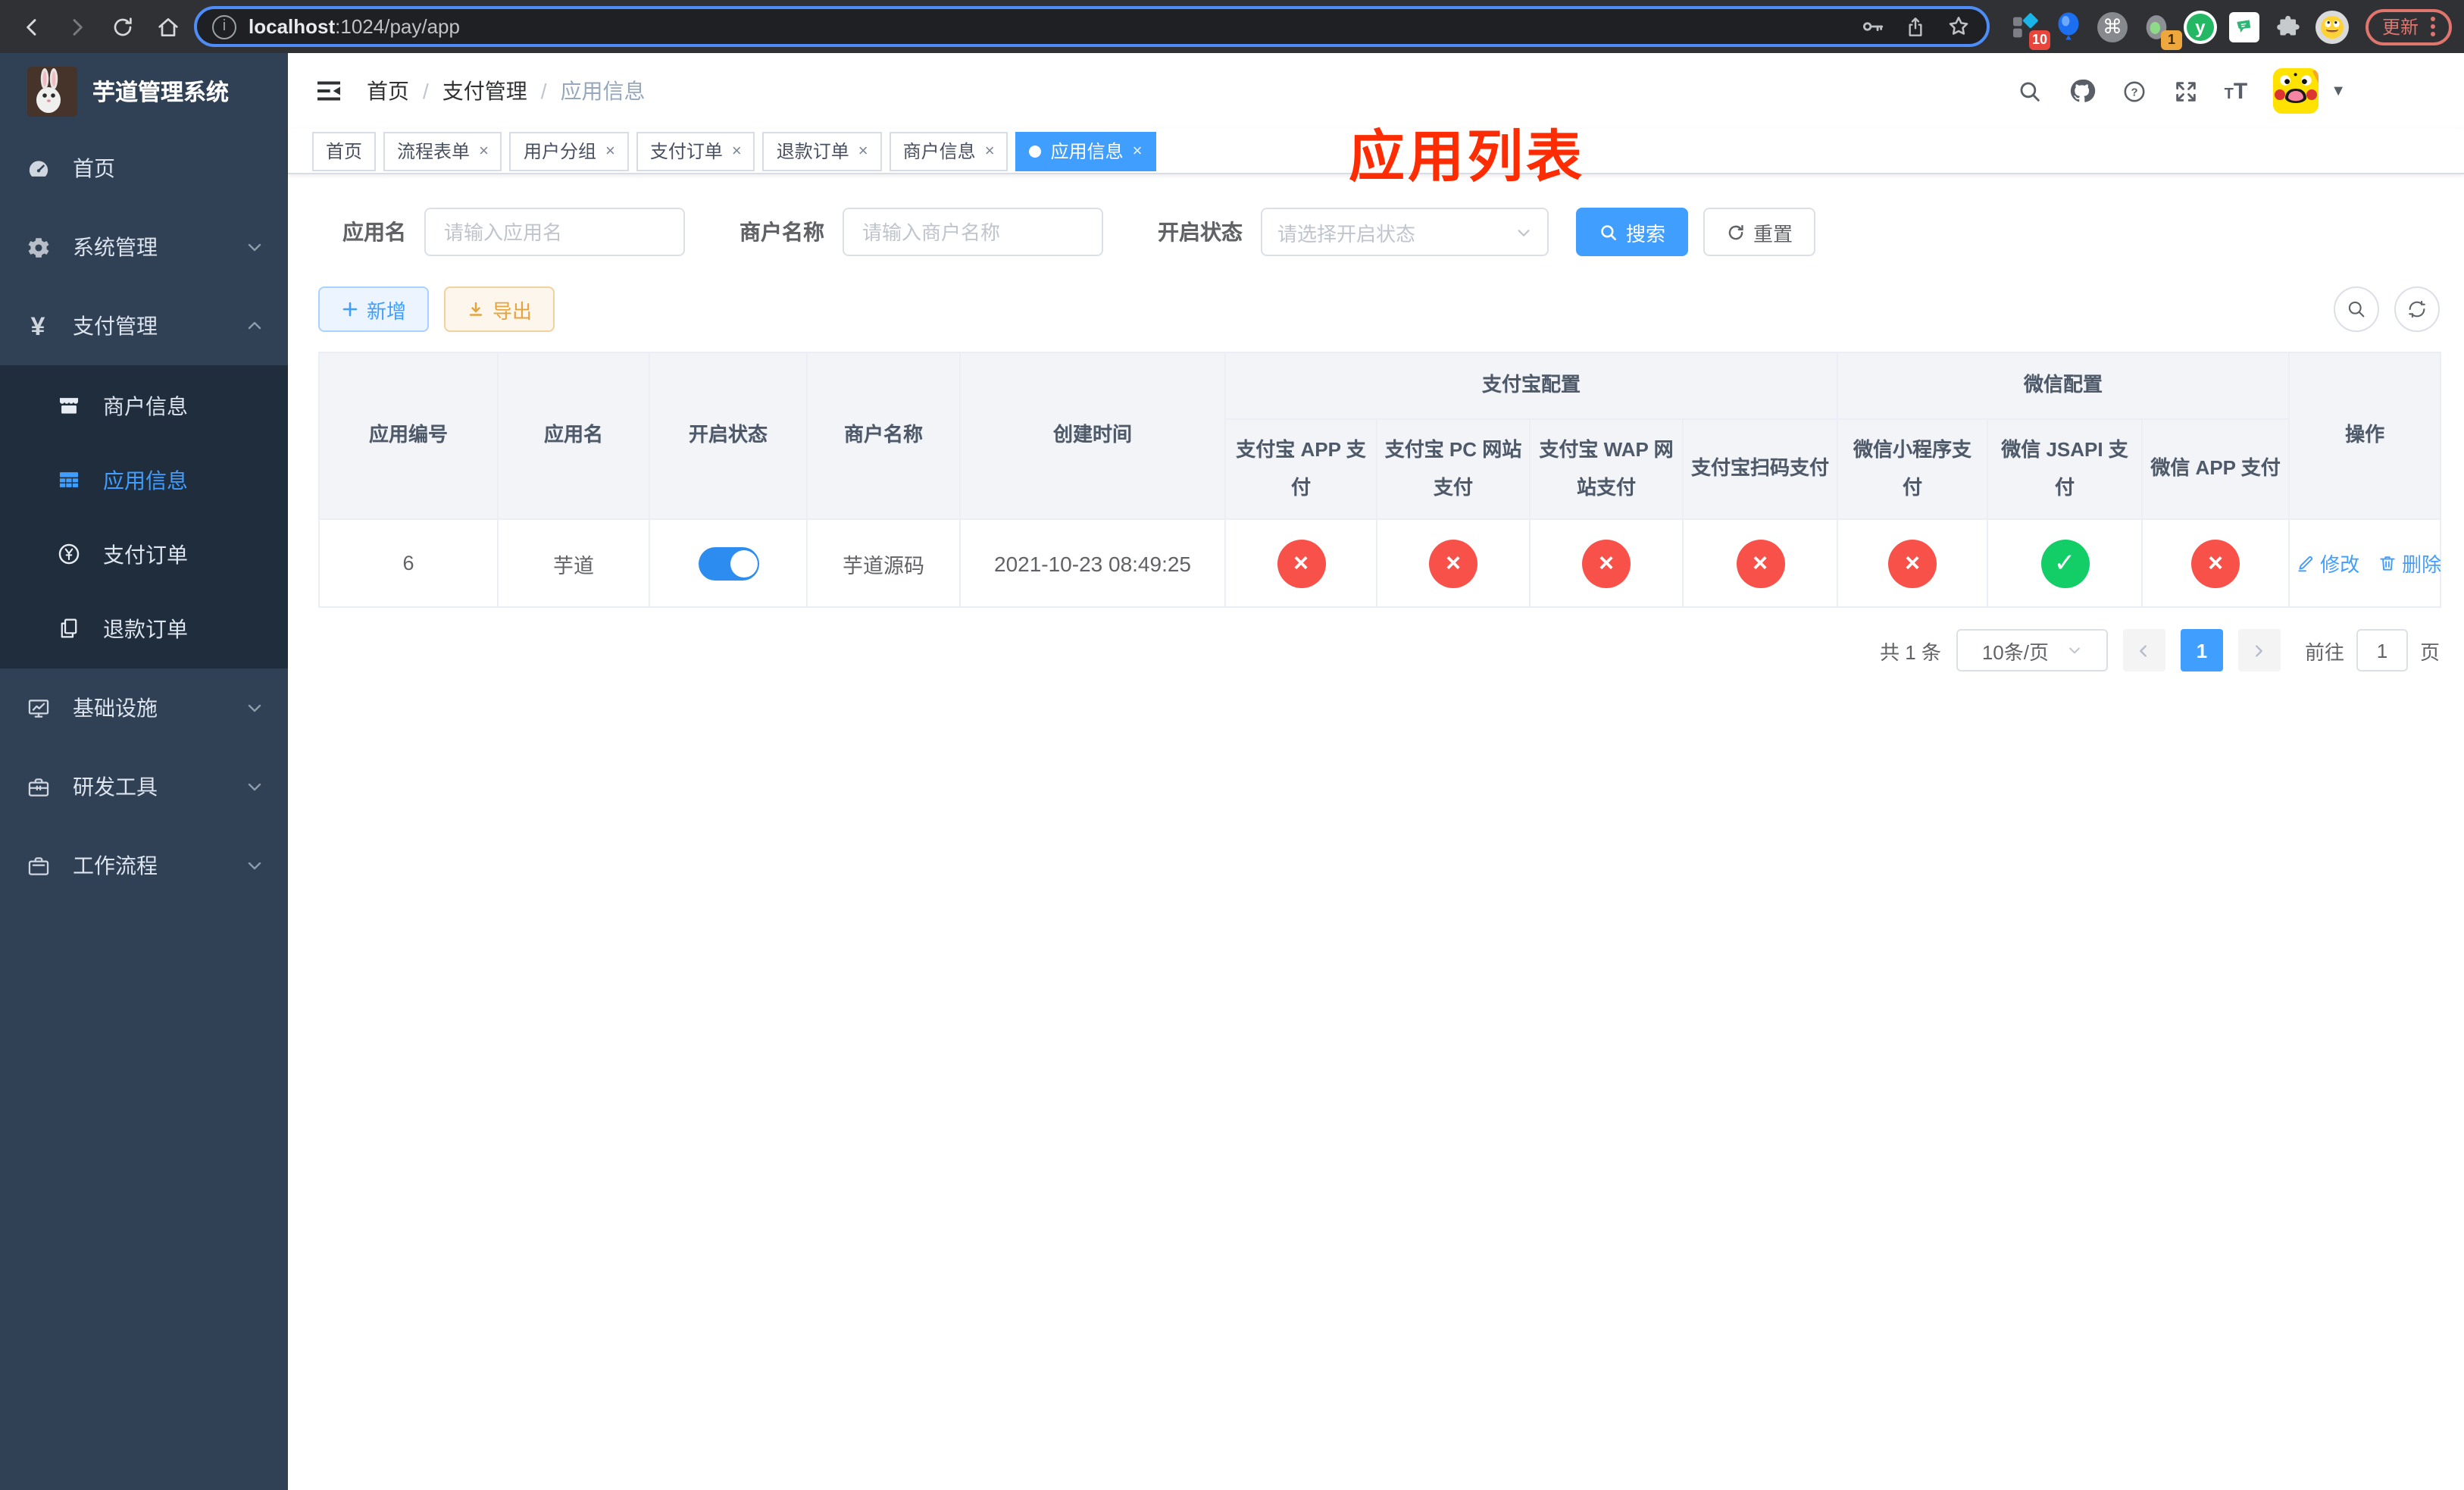 This screenshot has width=2464, height=1490. What do you see at coordinates (2215, 563) in the screenshot?
I see `status-wx-app: ×` at bounding box center [2215, 563].